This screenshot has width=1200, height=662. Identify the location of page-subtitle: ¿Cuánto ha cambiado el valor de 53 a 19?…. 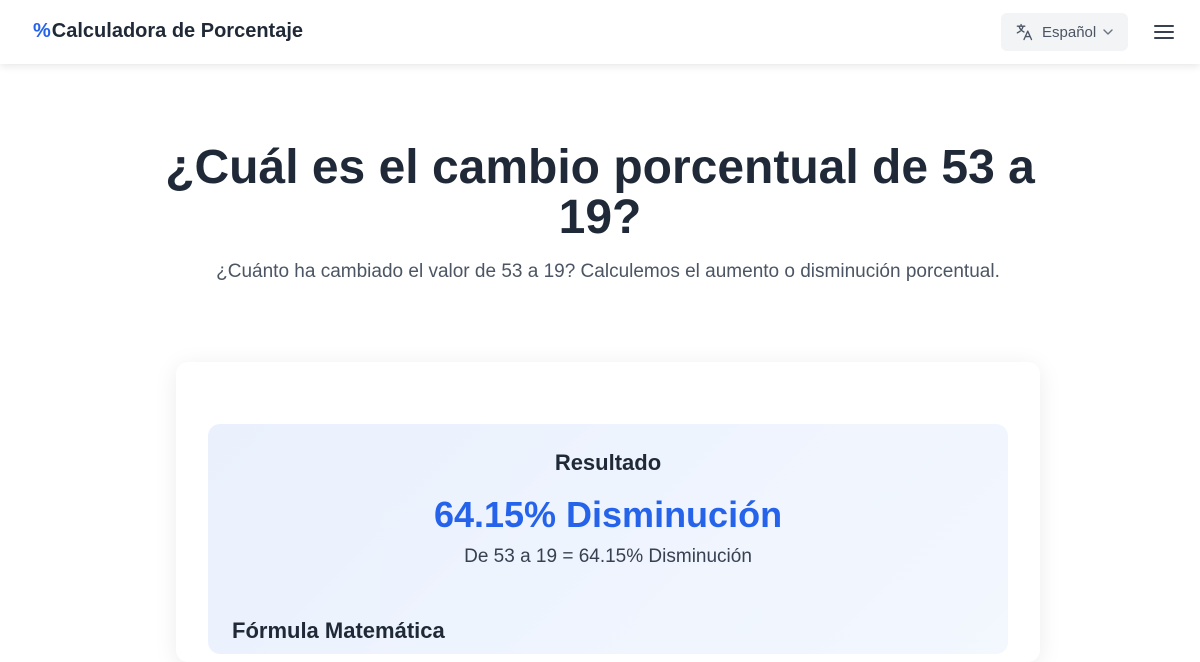
(608, 271).